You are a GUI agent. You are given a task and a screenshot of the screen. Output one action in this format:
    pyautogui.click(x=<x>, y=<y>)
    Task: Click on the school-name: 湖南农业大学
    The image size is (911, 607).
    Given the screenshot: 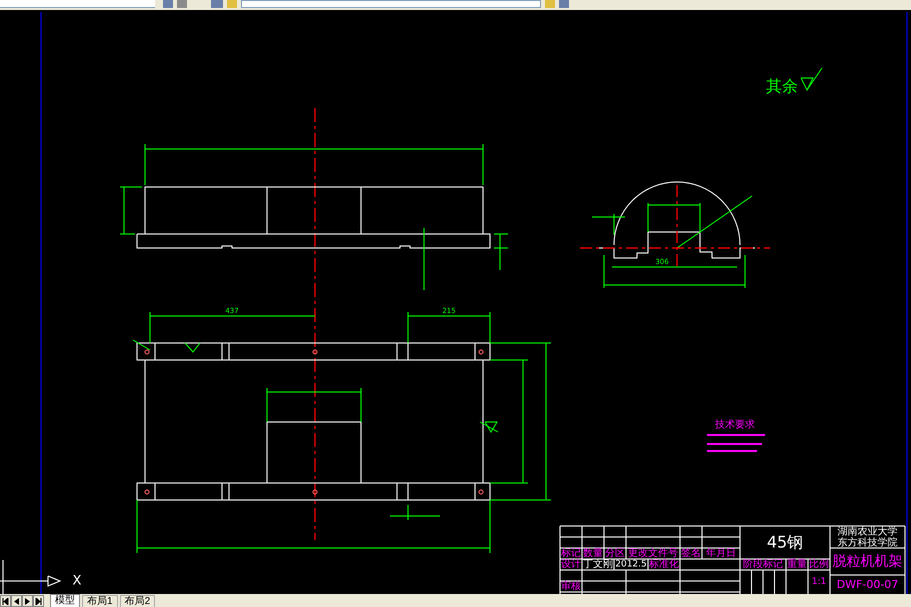 What is the action you would take?
    pyautogui.click(x=868, y=532)
    